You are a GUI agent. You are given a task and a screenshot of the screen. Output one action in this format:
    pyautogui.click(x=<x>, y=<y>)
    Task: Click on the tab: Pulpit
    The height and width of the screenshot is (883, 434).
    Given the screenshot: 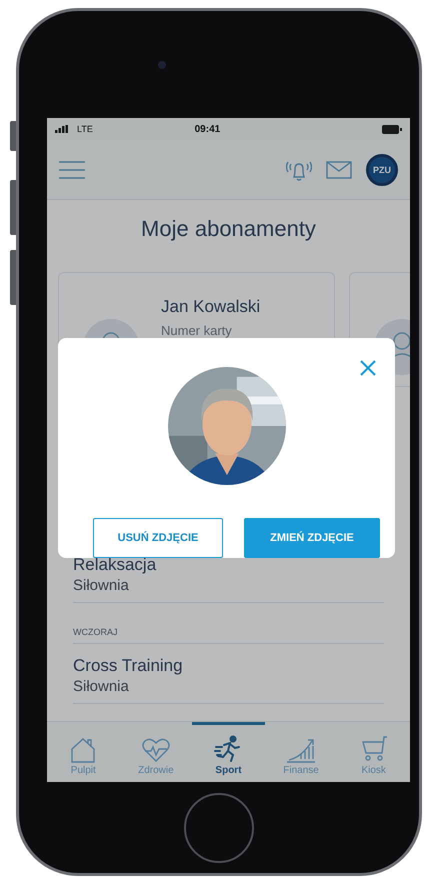 What is the action you would take?
    pyautogui.click(x=83, y=752)
    